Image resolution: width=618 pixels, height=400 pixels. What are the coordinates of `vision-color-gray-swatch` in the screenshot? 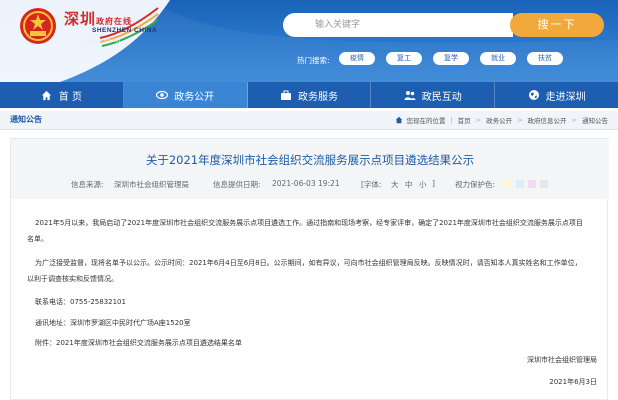 It's located at (544, 184).